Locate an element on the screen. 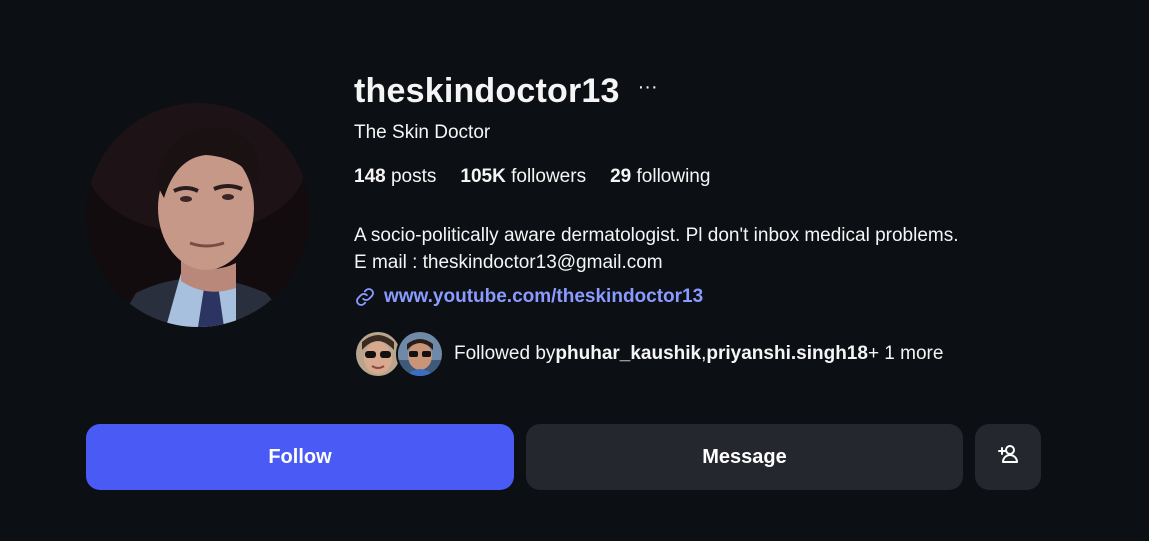 Image resolution: width=1149 pixels, height=541 pixels. username: theskindoctor13 is located at coordinates (487, 90).